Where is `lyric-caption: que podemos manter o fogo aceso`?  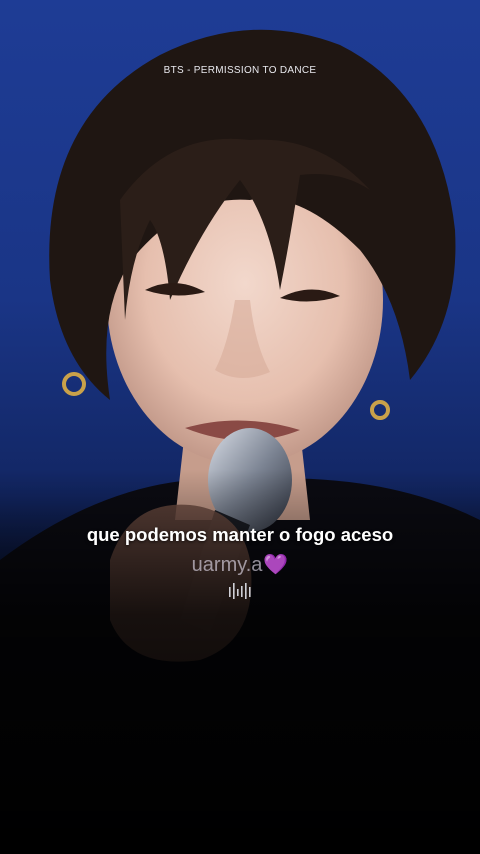
lyric-caption: que podemos manter o fogo aceso is located at coordinates (240, 534).